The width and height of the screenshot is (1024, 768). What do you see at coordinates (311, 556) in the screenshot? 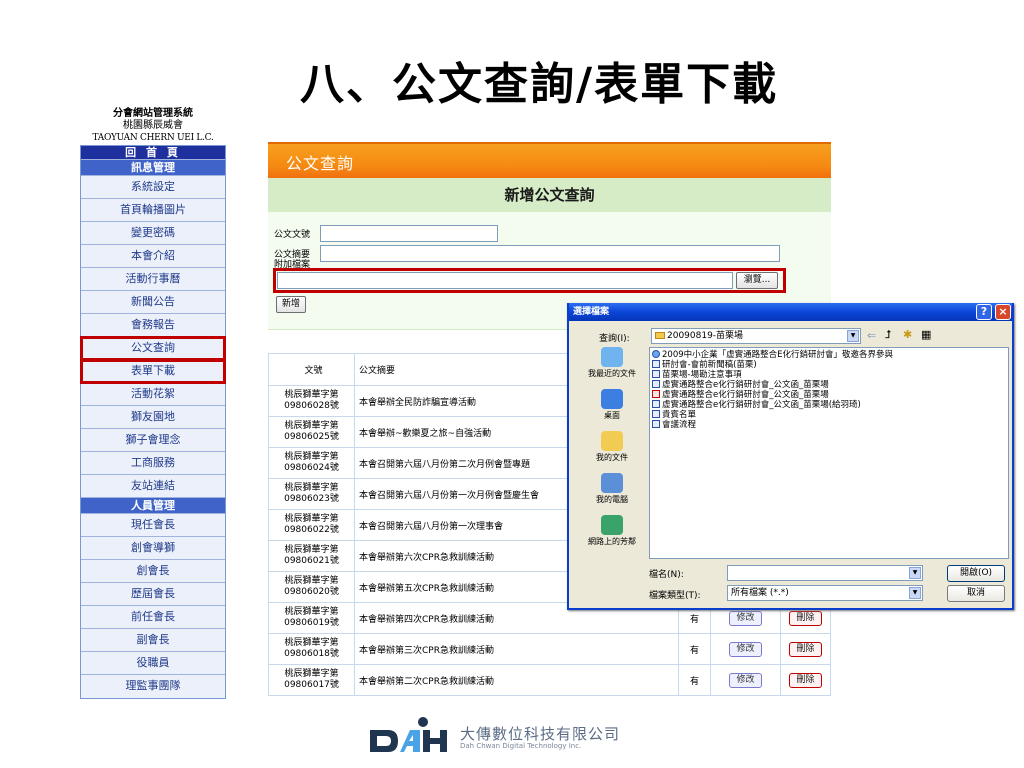
I see `doc-number: 桃辰獅華字第 09806021號` at bounding box center [311, 556].